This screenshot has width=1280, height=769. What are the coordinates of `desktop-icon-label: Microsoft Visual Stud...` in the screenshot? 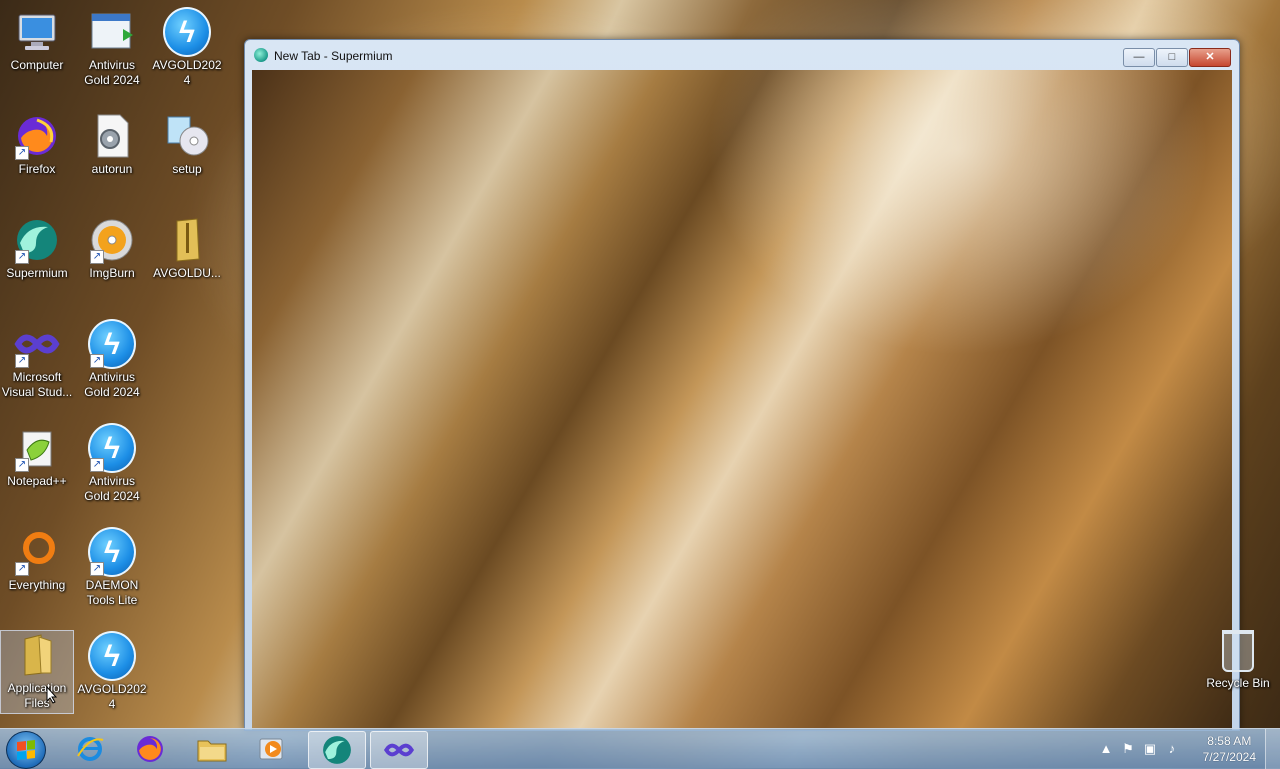 It's located at (37, 384).